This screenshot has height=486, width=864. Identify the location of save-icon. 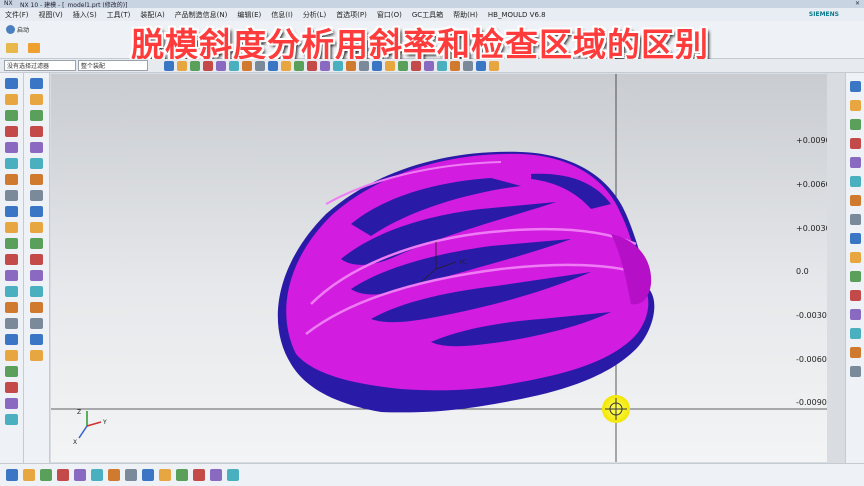
(34, 48).